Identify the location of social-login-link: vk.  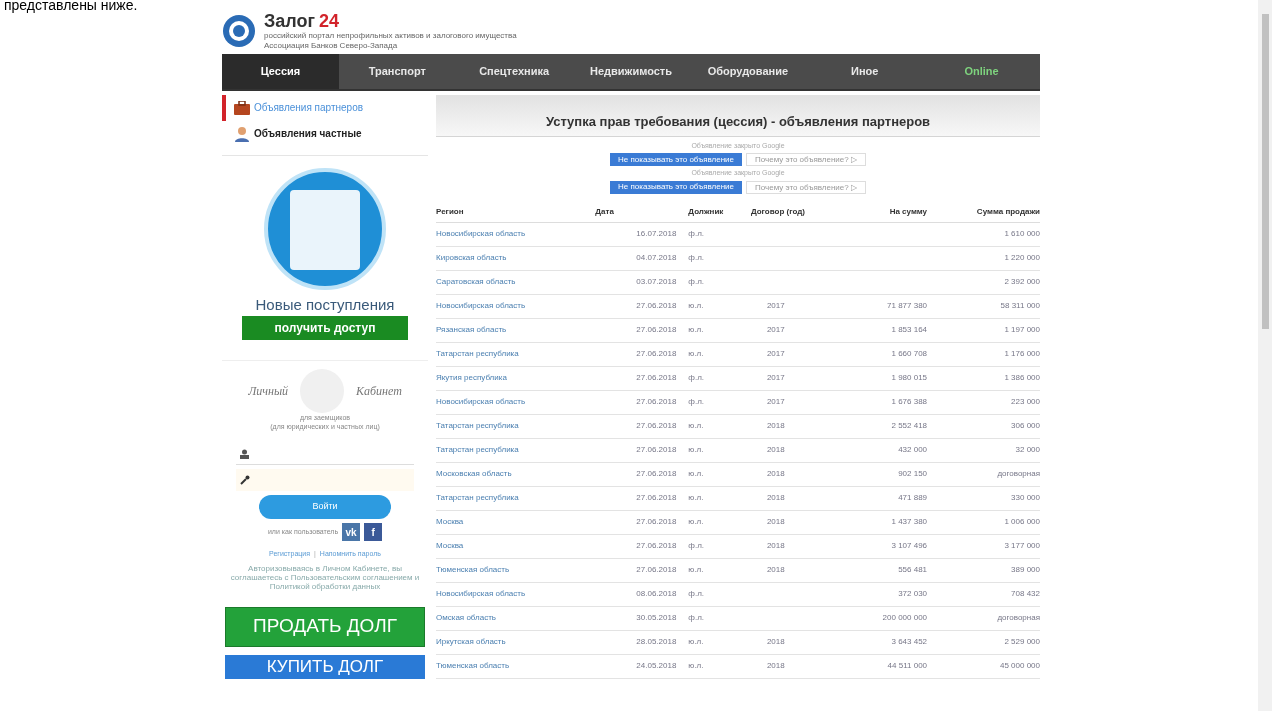
(351, 532).